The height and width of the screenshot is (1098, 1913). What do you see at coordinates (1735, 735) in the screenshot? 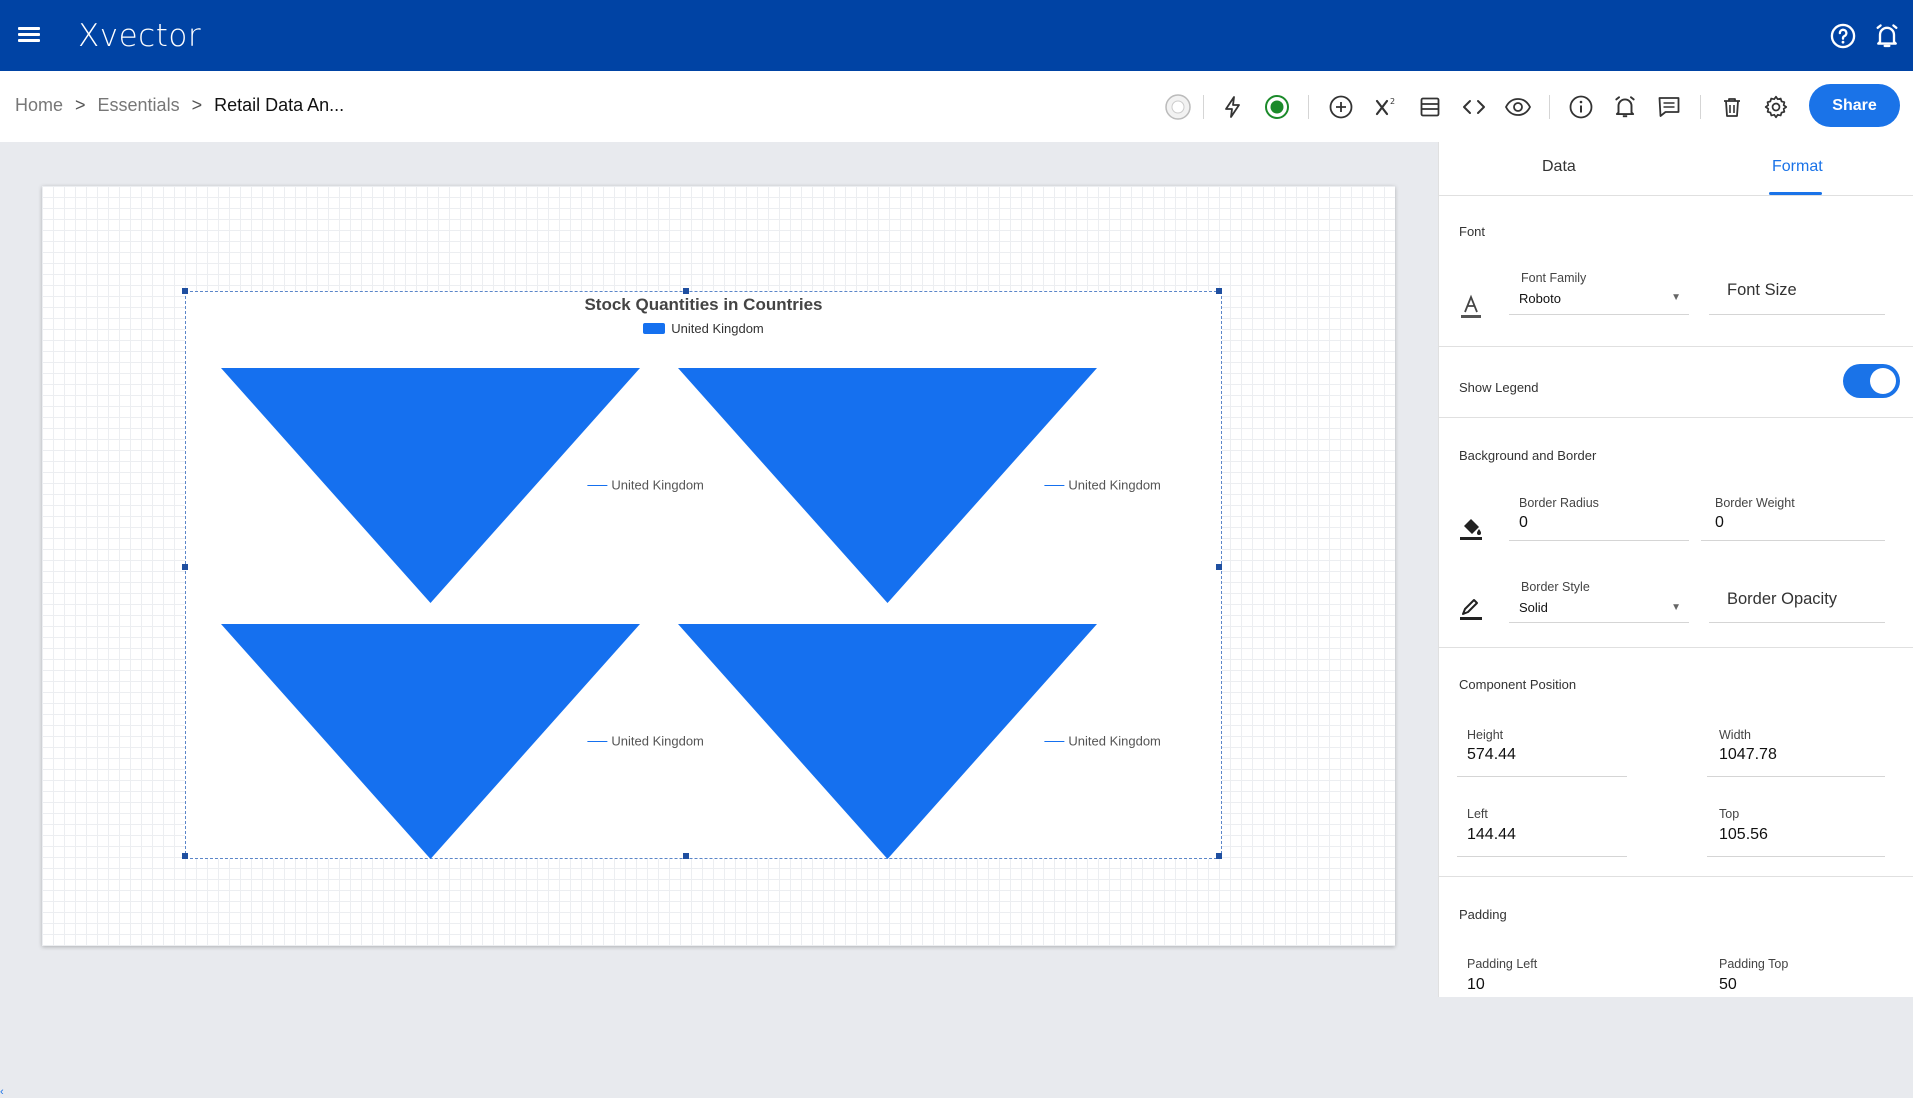
I see `width-label: Width` at bounding box center [1735, 735].